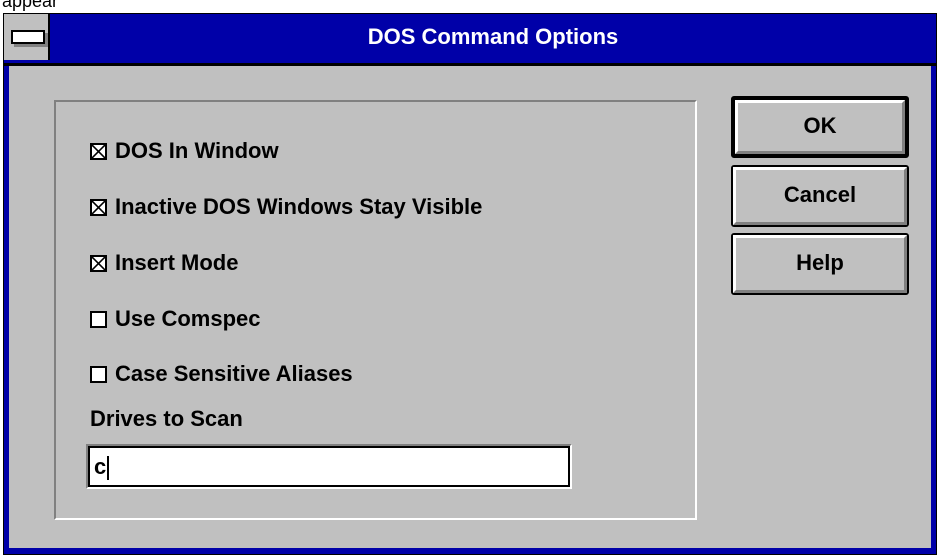  What do you see at coordinates (234, 373) in the screenshot?
I see `option-label: Case Sensitive Aliases` at bounding box center [234, 373].